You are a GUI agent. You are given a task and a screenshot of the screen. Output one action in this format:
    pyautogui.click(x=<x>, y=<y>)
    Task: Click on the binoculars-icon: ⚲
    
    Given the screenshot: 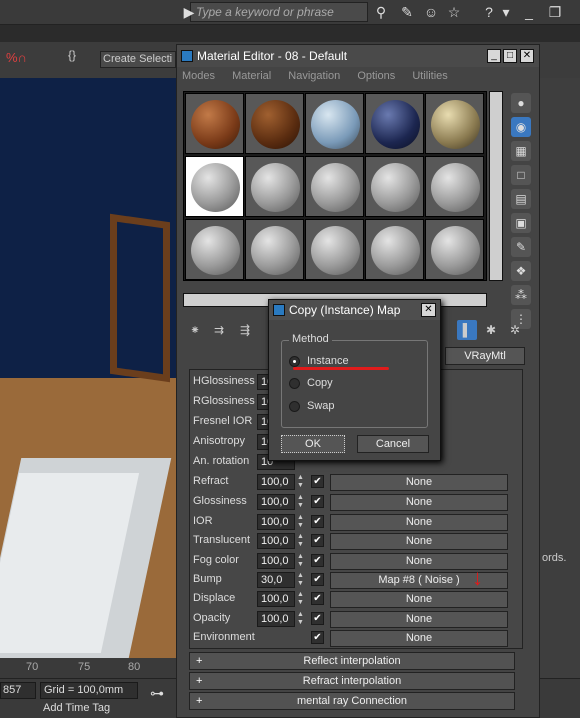 What is the action you would take?
    pyautogui.click(x=381, y=12)
    